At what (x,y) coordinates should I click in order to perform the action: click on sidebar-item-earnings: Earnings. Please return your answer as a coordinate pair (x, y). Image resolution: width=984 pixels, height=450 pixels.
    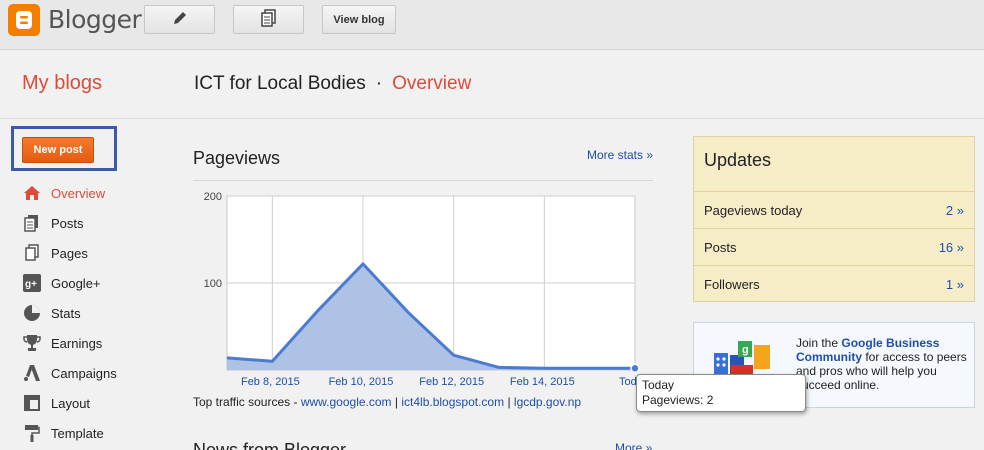
    Looking at the image, I should click on (97, 343).